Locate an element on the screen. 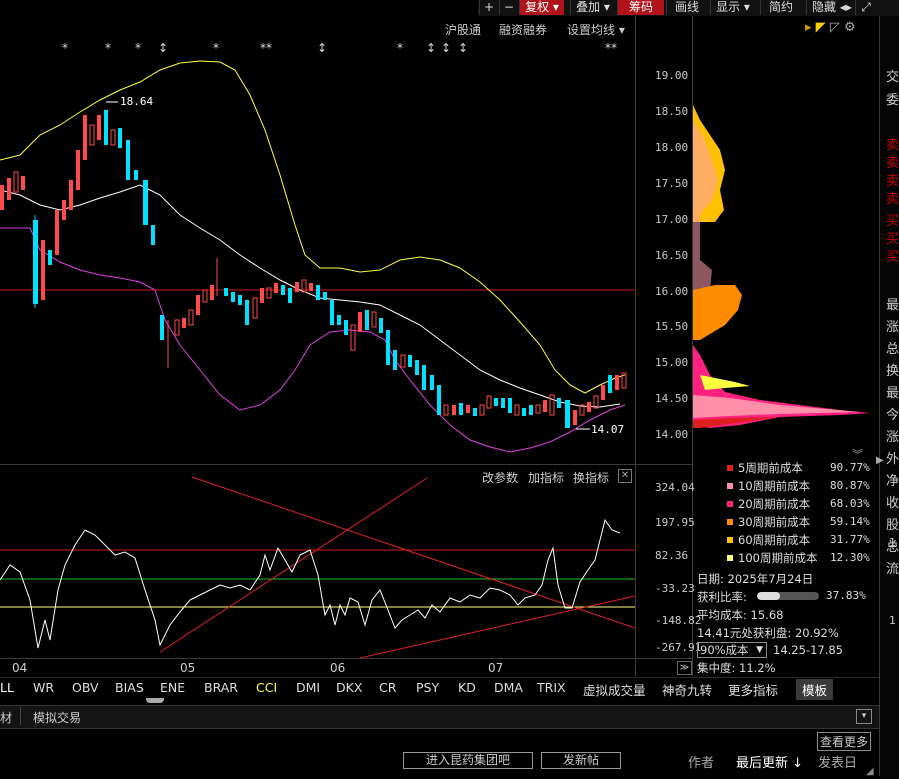 The width and height of the screenshot is (899, 779). restore-rights-button: 复权 ▾ is located at coordinates (541, 7).